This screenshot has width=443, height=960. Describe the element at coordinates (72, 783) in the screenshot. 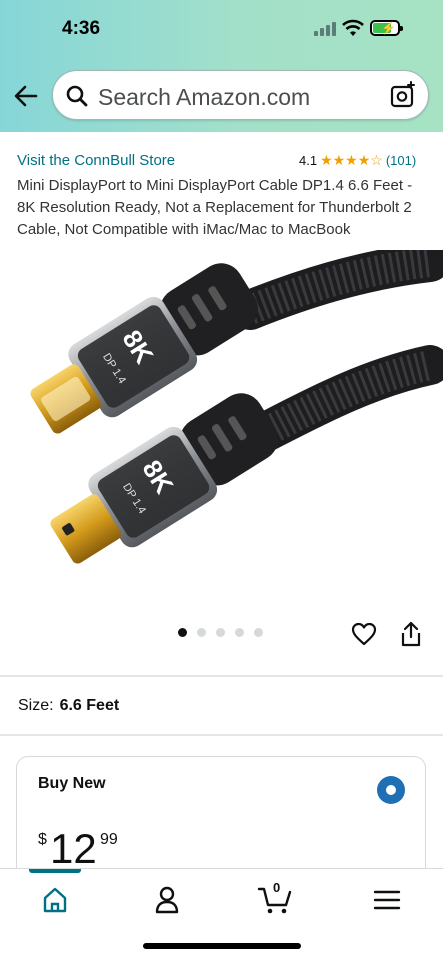

I see `buy-new-label: Buy New` at that location.